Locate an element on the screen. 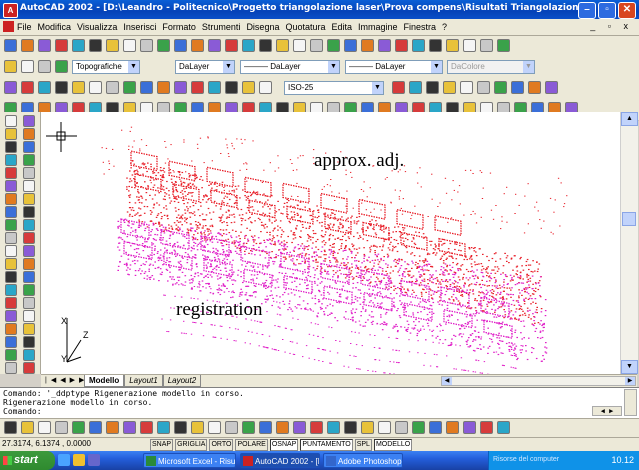 The height and width of the screenshot is (470, 639). mode-toggle-puntamento: PUNTAMENTO is located at coordinates (326, 445).